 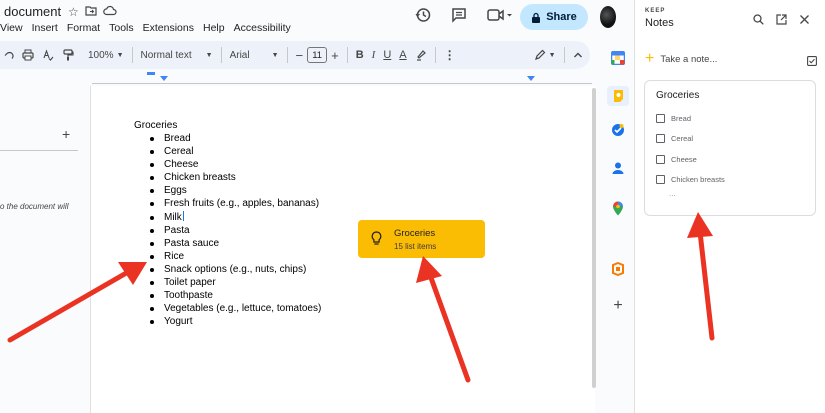 I want to click on list-item: Pasta, so click(x=227, y=230).